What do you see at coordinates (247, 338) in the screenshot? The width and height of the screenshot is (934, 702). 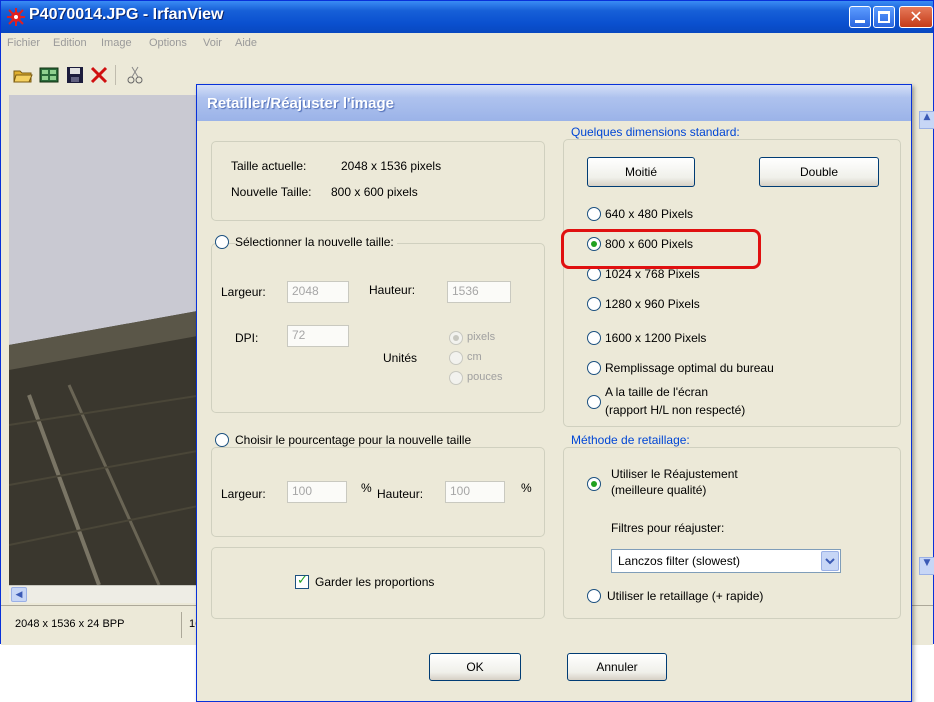 I see `dpi-label: DPI:` at bounding box center [247, 338].